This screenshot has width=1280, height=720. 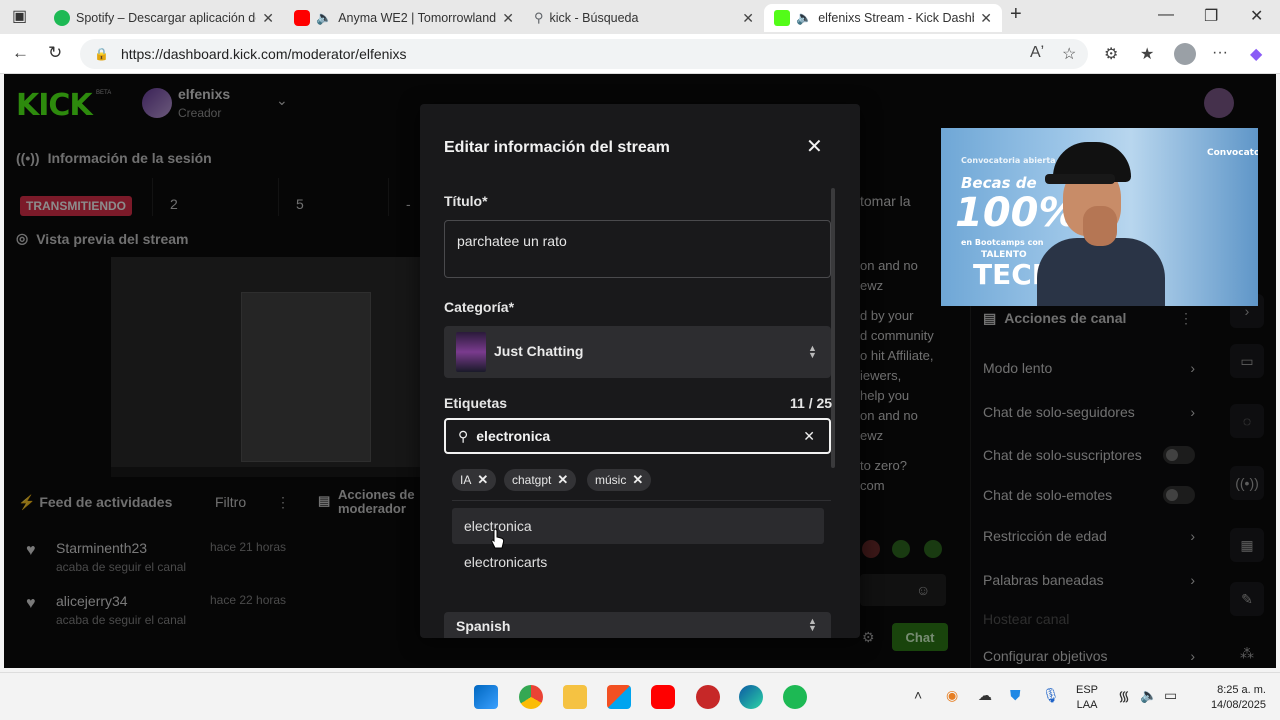 I want to click on edge-icon, so click(x=751, y=697).